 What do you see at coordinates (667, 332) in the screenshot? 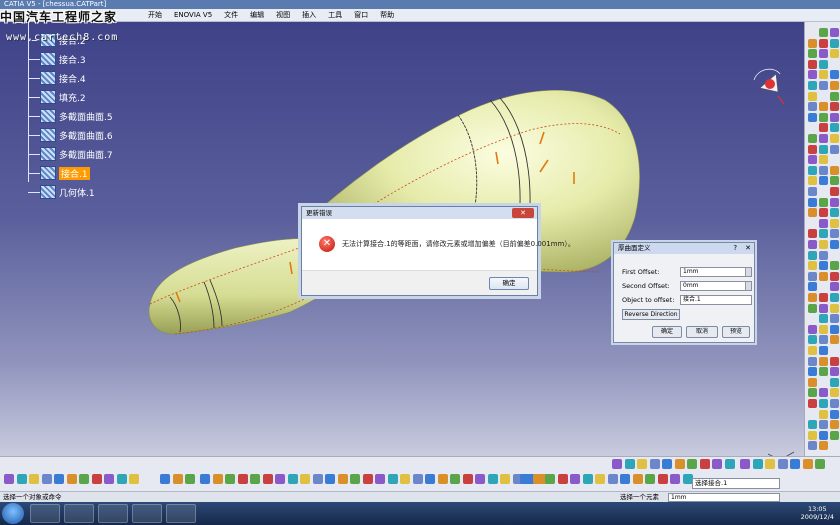
I see `ok-button: 确定` at bounding box center [667, 332].